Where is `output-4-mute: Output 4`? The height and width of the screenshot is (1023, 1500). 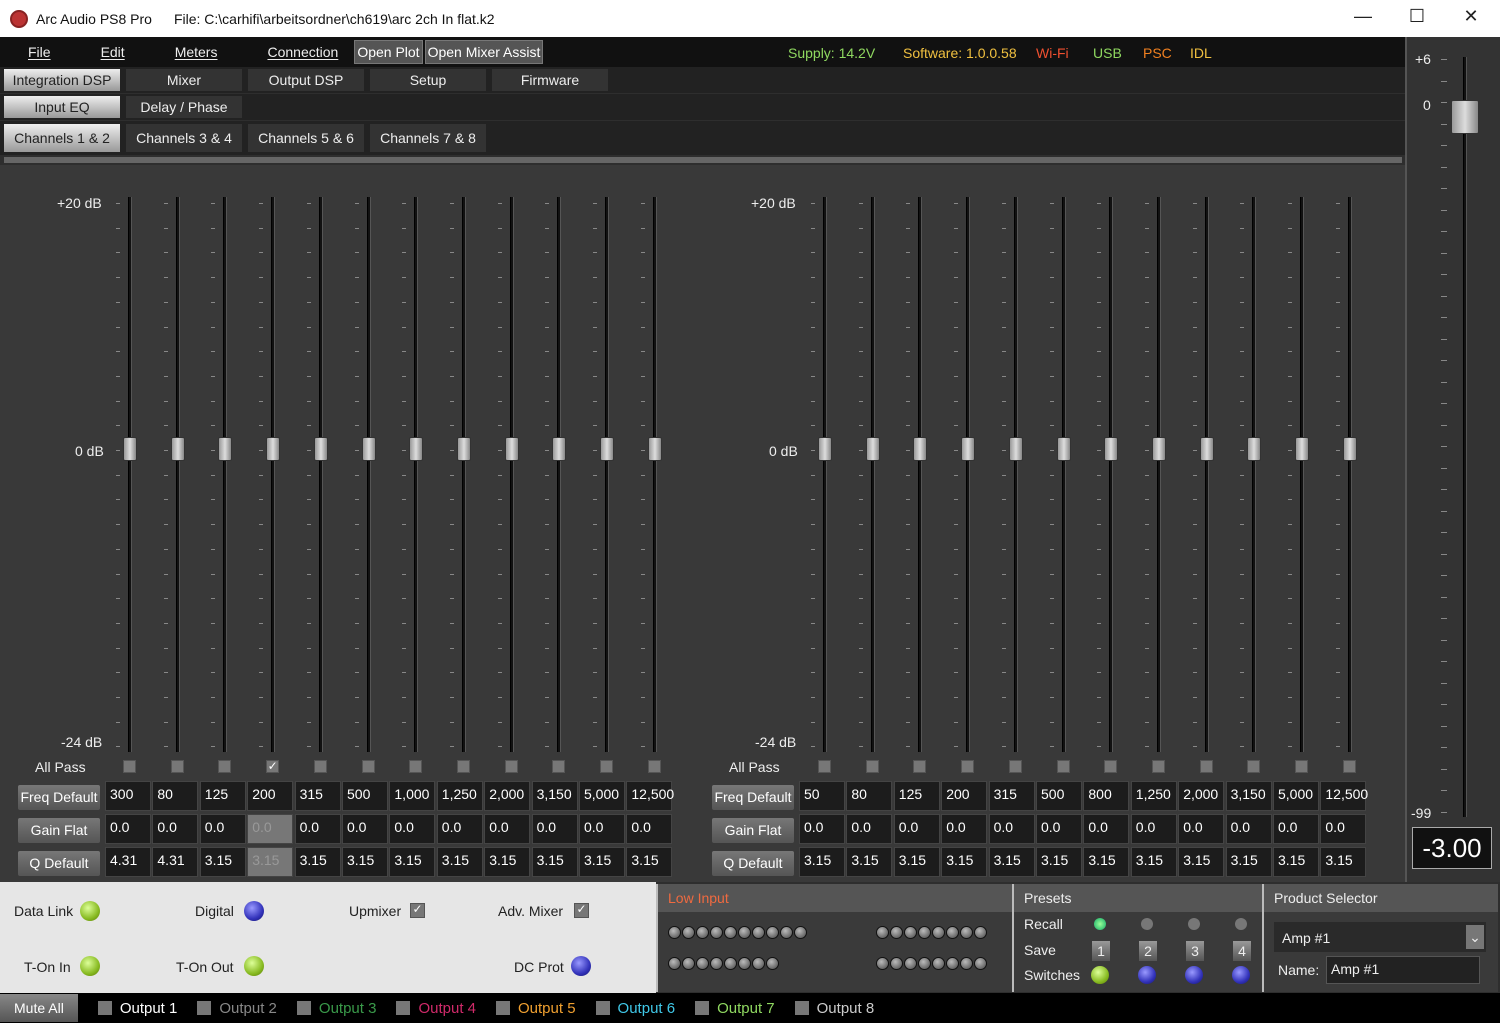
output-4-mute: Output 4 is located at coordinates (436, 1008).